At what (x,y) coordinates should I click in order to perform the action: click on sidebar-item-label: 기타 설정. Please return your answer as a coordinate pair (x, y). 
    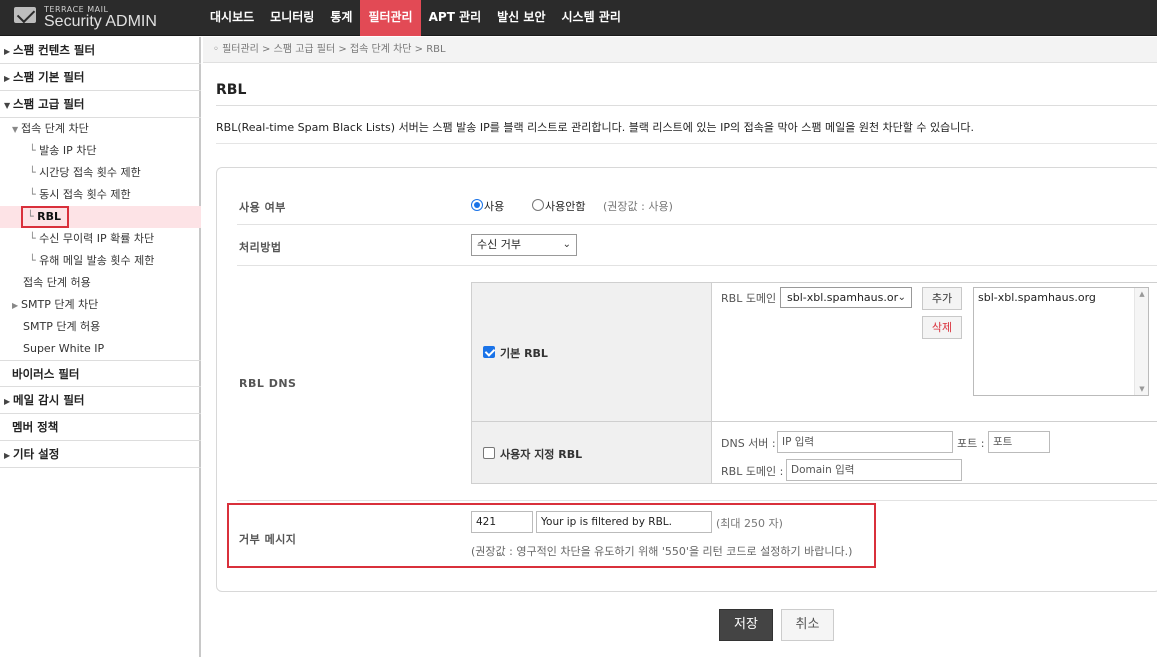
    Looking at the image, I should click on (36, 454).